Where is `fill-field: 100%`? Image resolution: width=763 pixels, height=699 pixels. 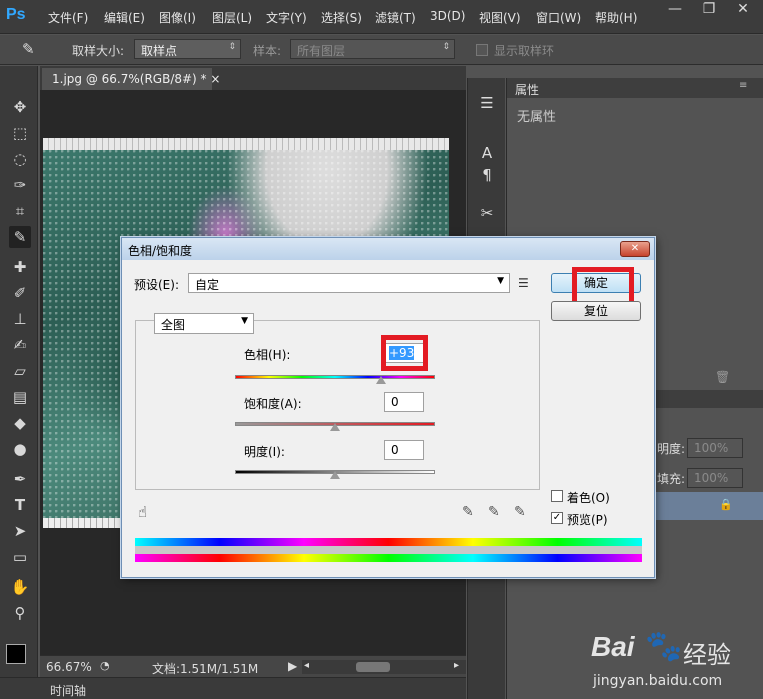 fill-field: 100% is located at coordinates (715, 478).